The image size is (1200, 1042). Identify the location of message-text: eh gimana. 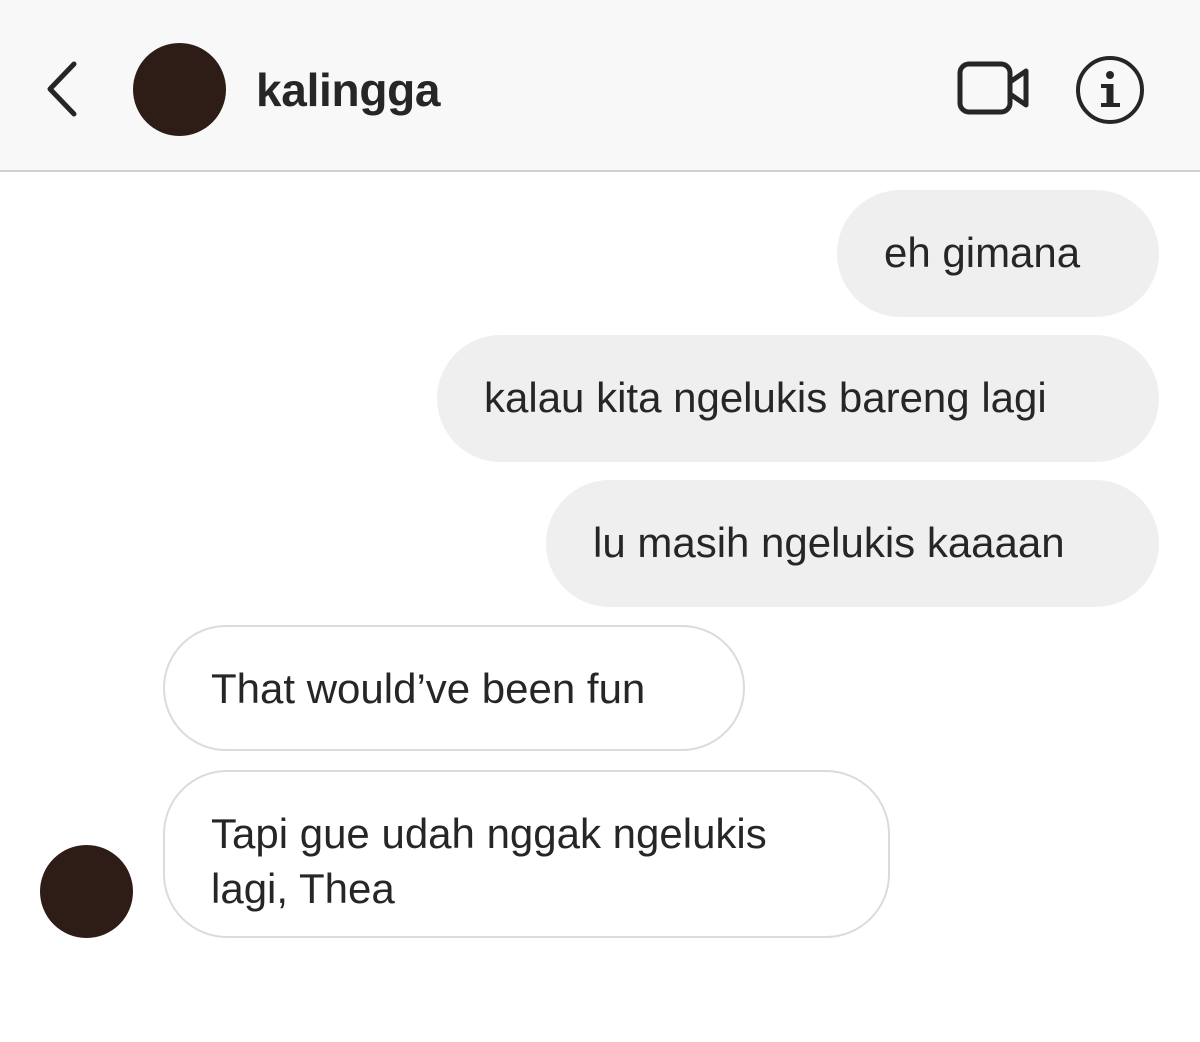
(982, 252).